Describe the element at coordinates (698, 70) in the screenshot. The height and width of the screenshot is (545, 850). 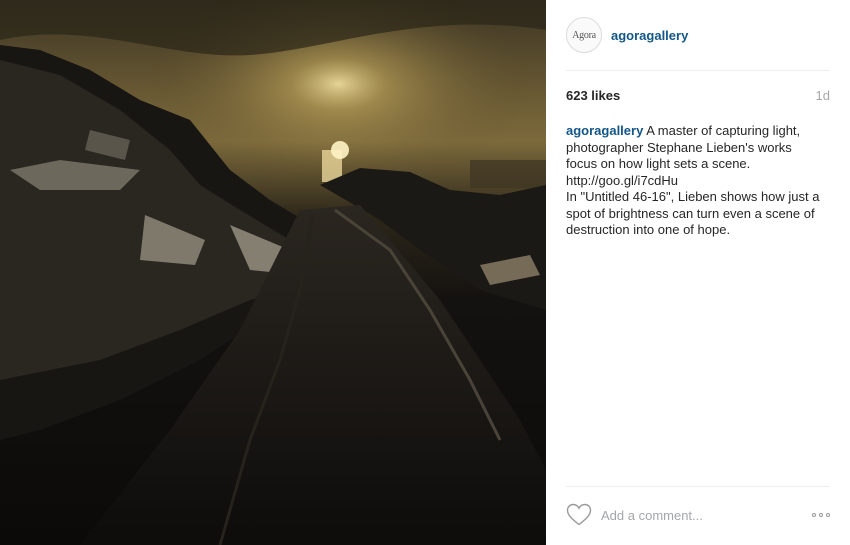
I see `header-divider` at that location.